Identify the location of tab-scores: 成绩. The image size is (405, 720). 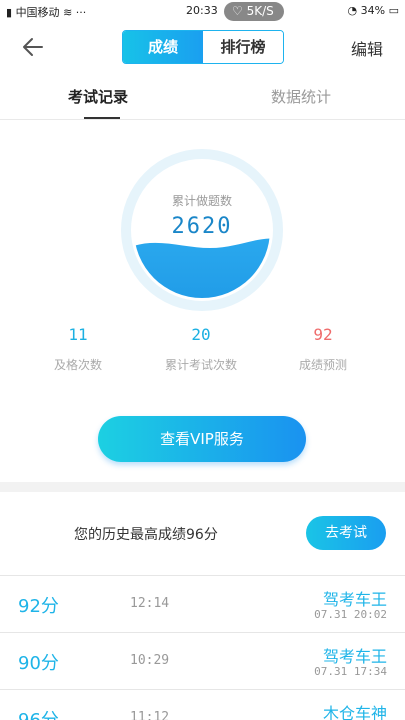
(163, 47).